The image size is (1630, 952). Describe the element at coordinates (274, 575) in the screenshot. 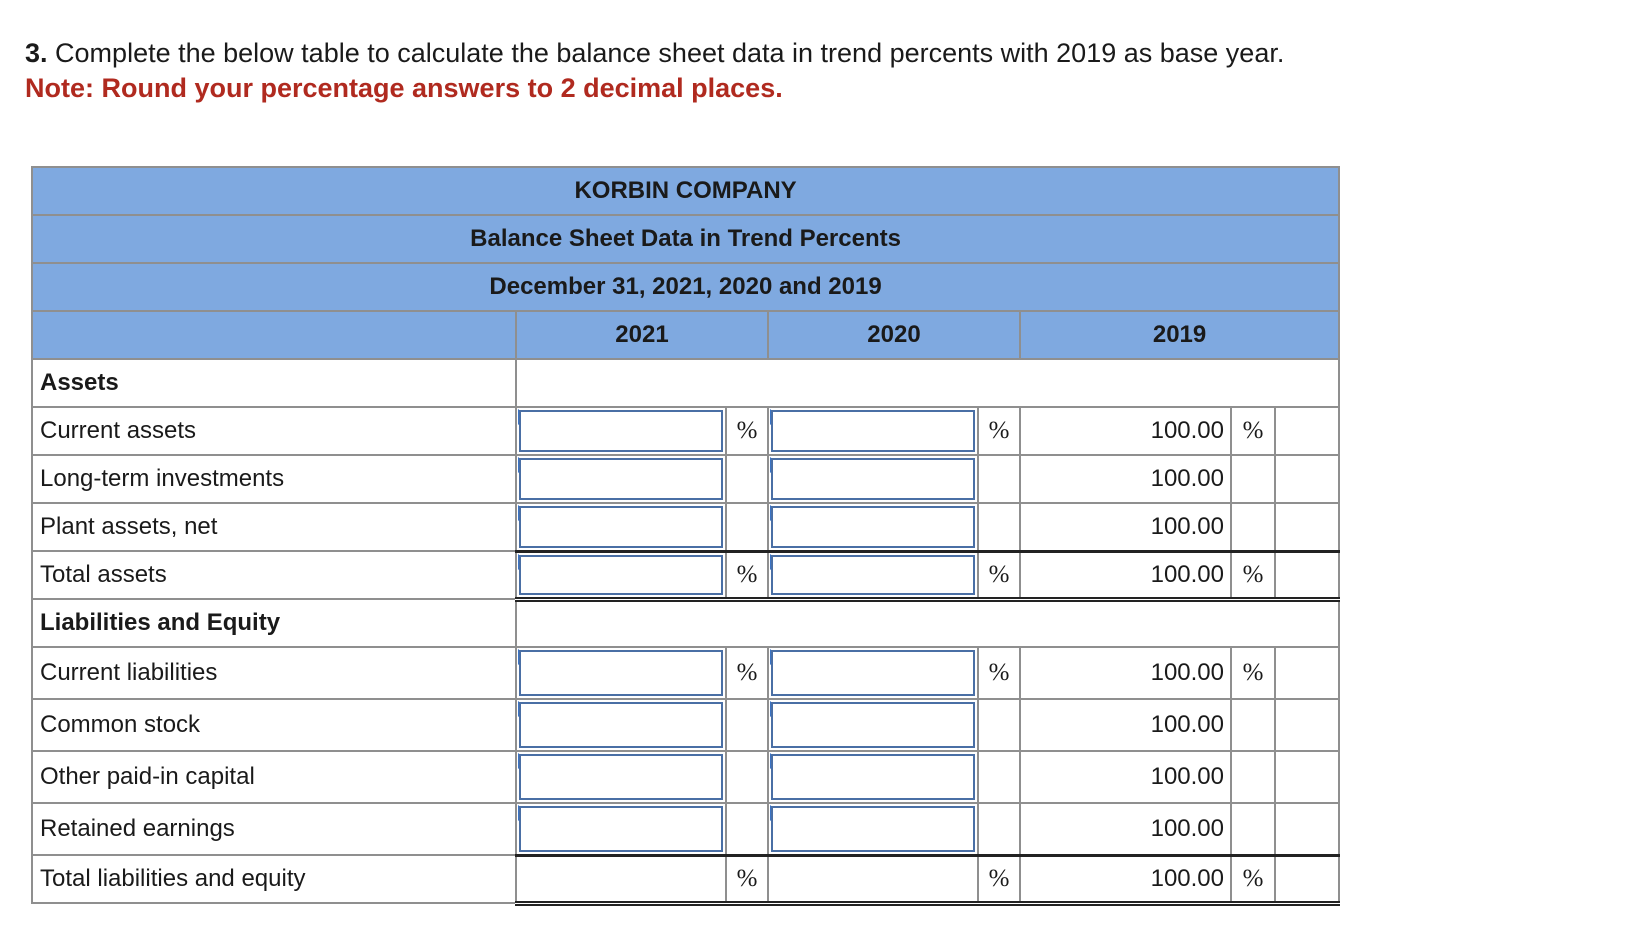

I see `row-label: Total assets` at that location.